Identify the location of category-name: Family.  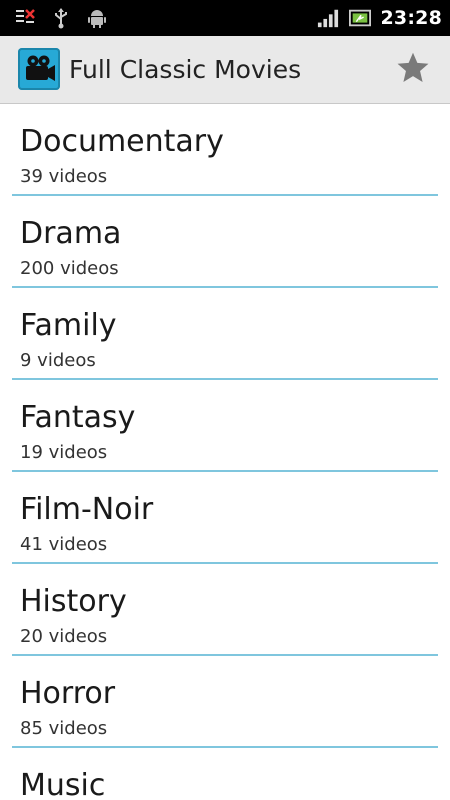
(68, 325).